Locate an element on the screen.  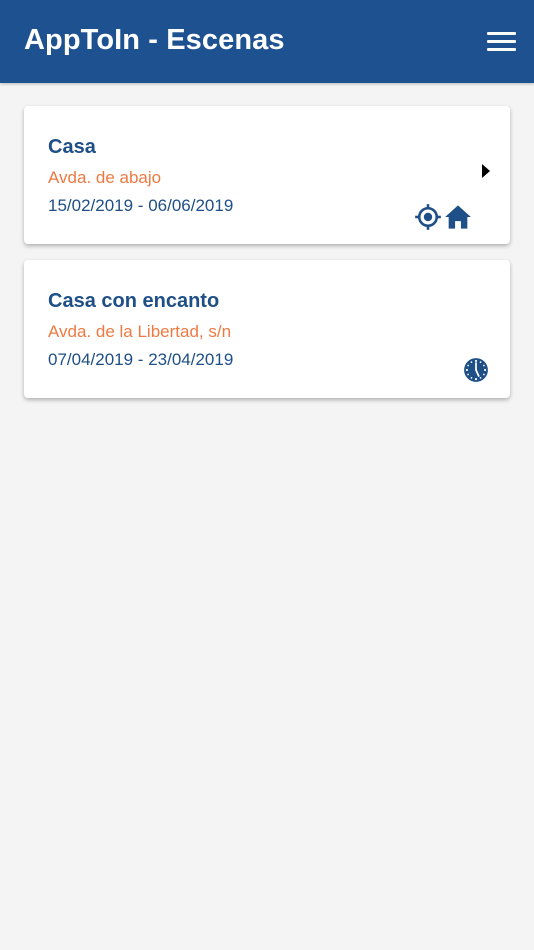
scene-address: Avda. de la Libertad, s/n is located at coordinates (140, 331).